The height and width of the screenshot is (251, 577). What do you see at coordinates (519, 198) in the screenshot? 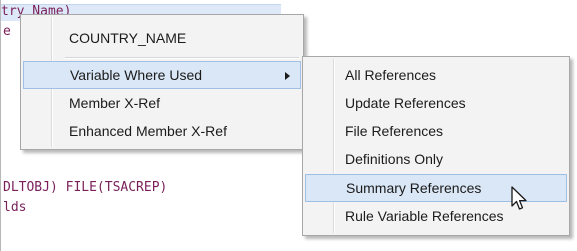
I see `mouse-pointer-icon` at bounding box center [519, 198].